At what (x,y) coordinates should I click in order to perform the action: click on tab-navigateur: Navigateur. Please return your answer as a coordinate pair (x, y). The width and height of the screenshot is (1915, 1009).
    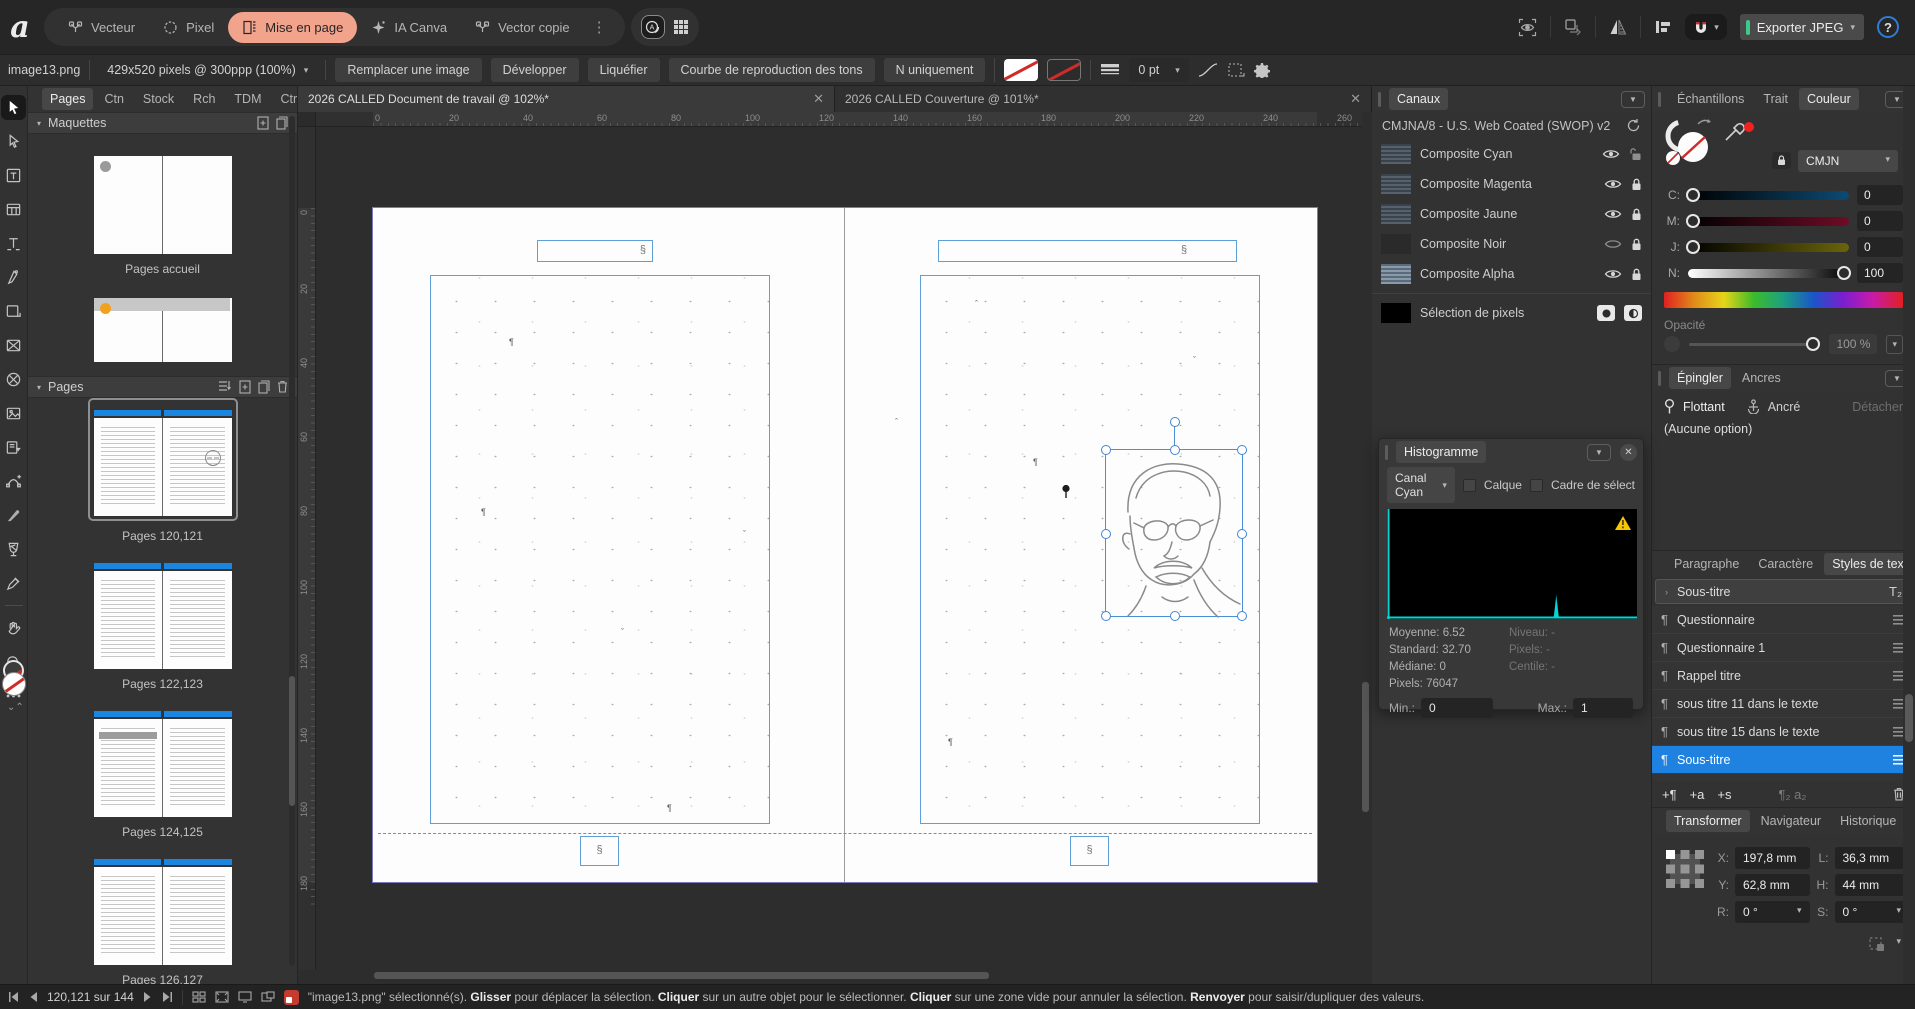
    Looking at the image, I should click on (1791, 821).